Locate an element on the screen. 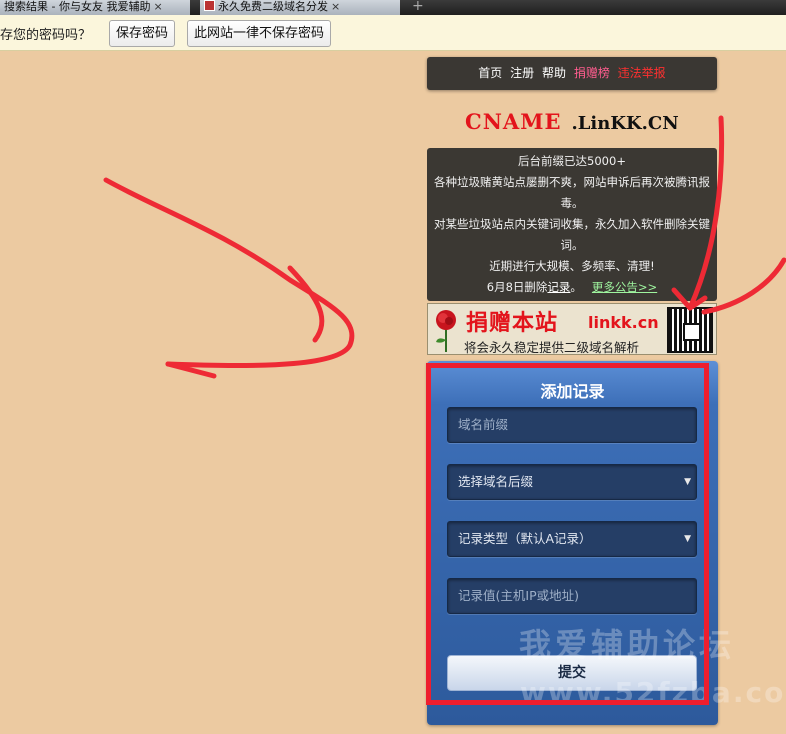  qr-code-icon is located at coordinates (690, 330).